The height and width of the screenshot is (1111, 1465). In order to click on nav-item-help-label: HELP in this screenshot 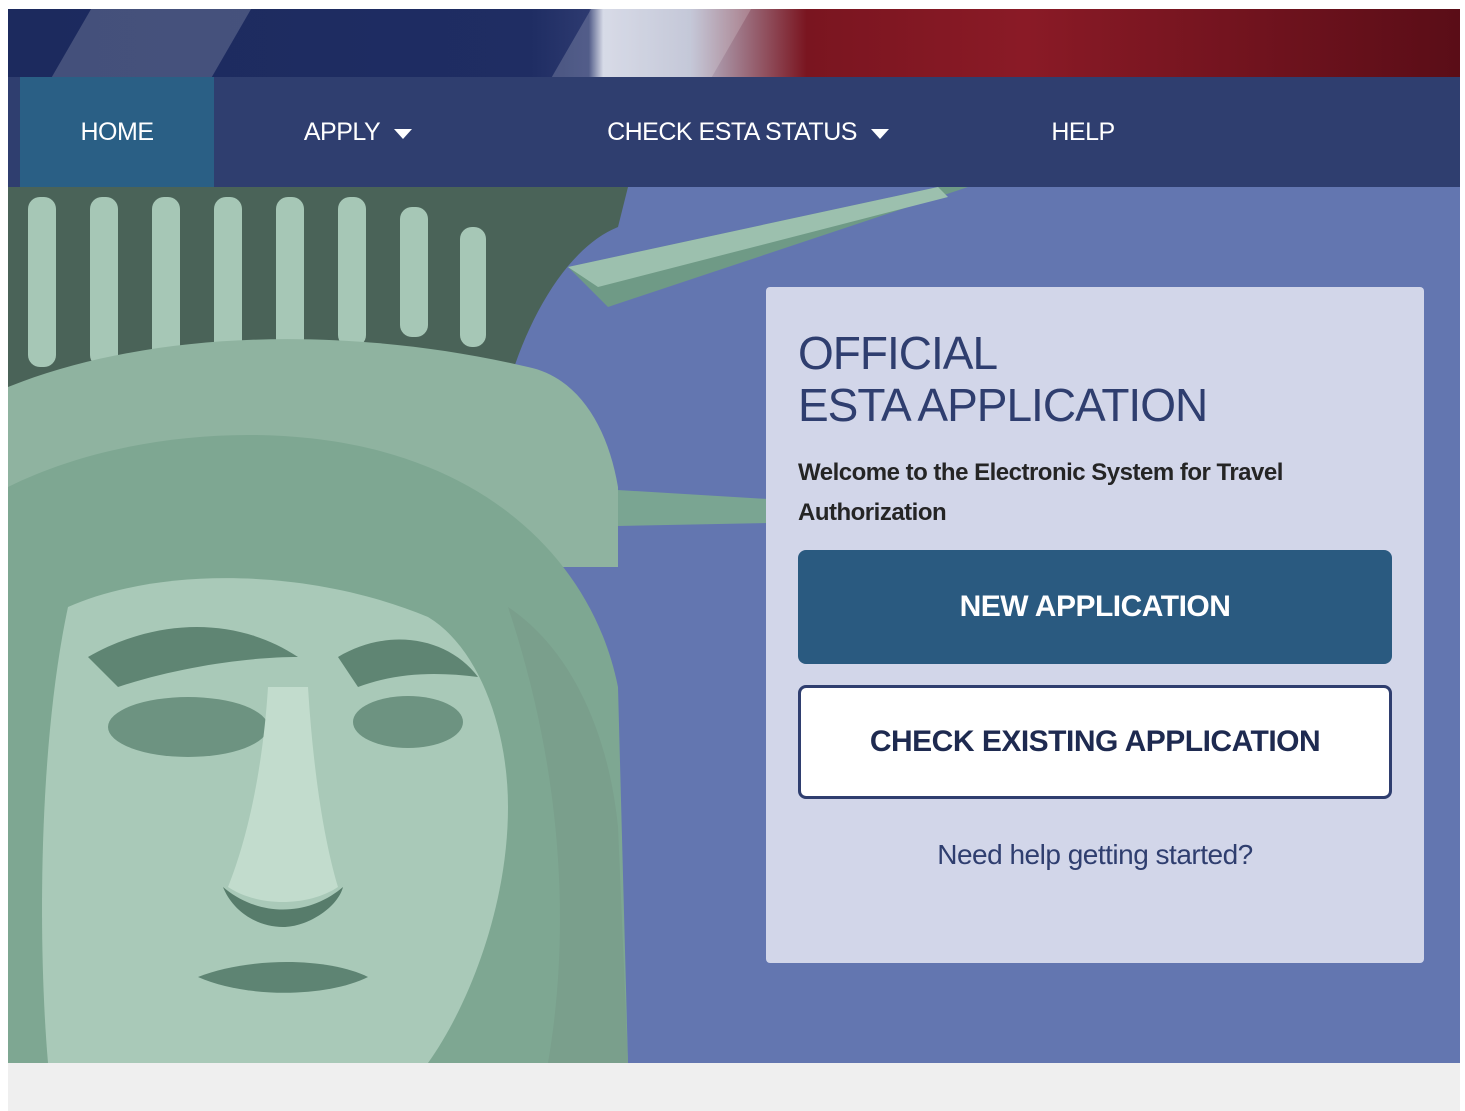, I will do `click(1083, 131)`.